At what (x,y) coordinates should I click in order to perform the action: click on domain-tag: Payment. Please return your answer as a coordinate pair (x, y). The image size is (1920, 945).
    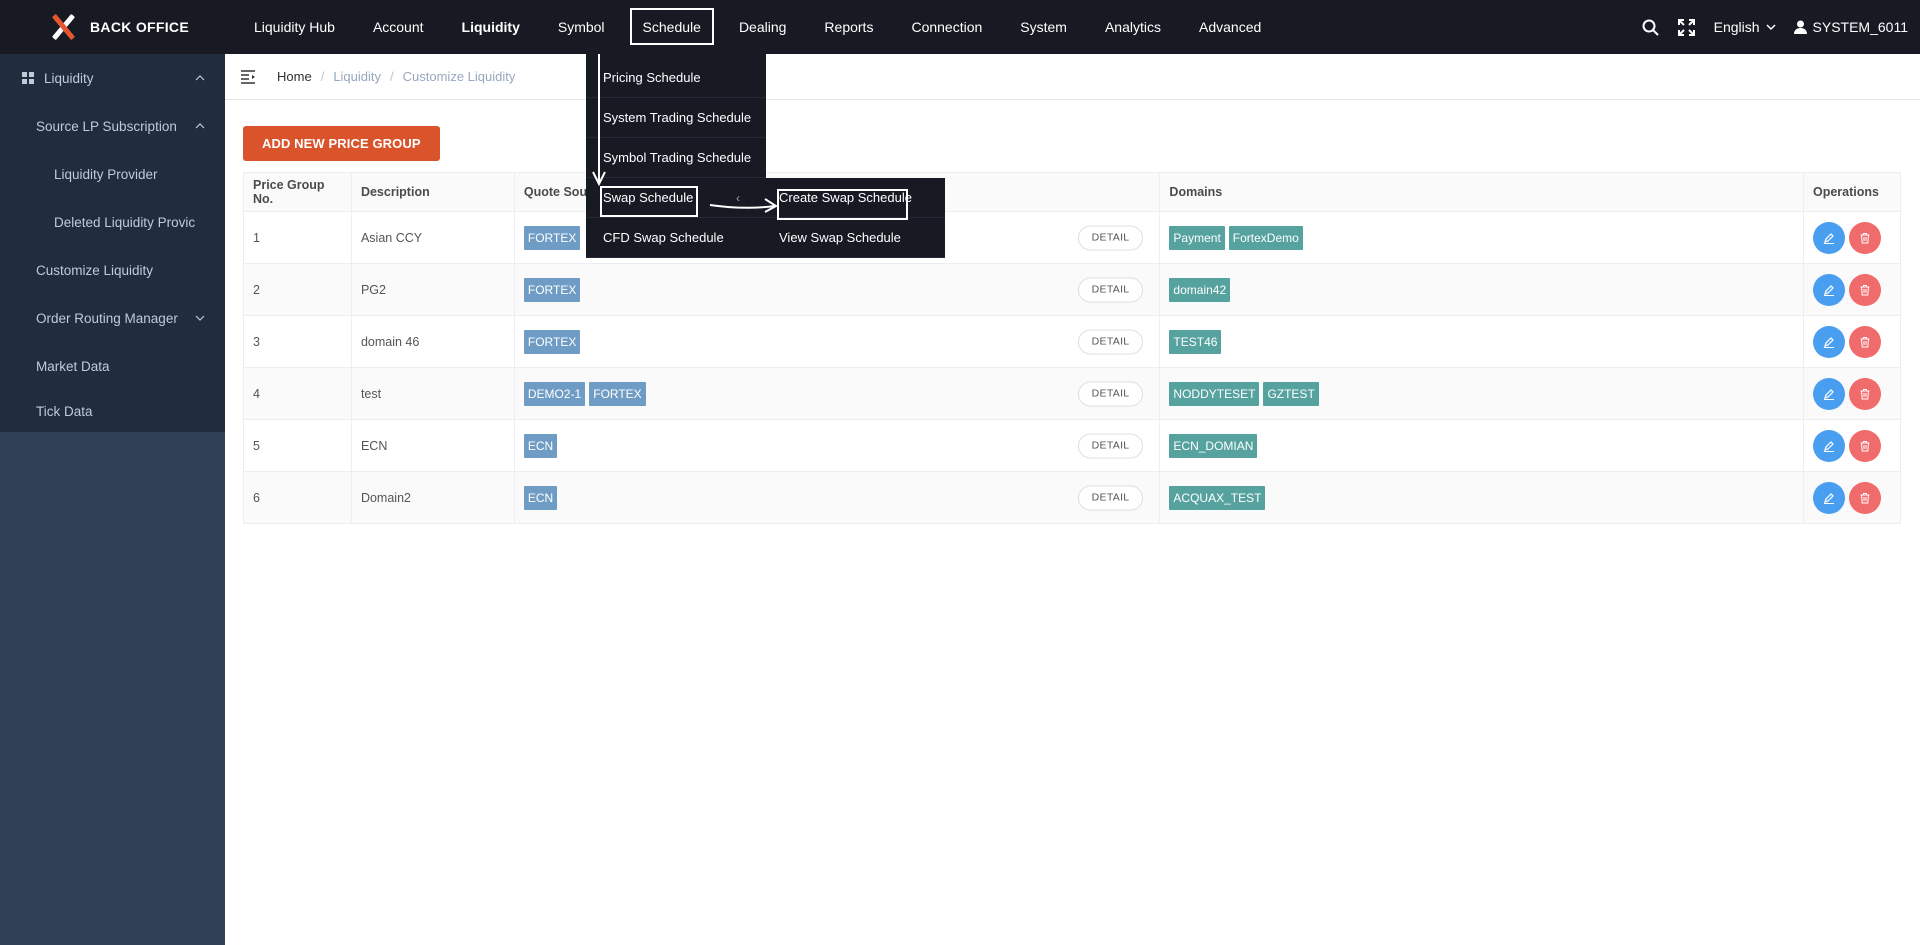
    Looking at the image, I should click on (1197, 237).